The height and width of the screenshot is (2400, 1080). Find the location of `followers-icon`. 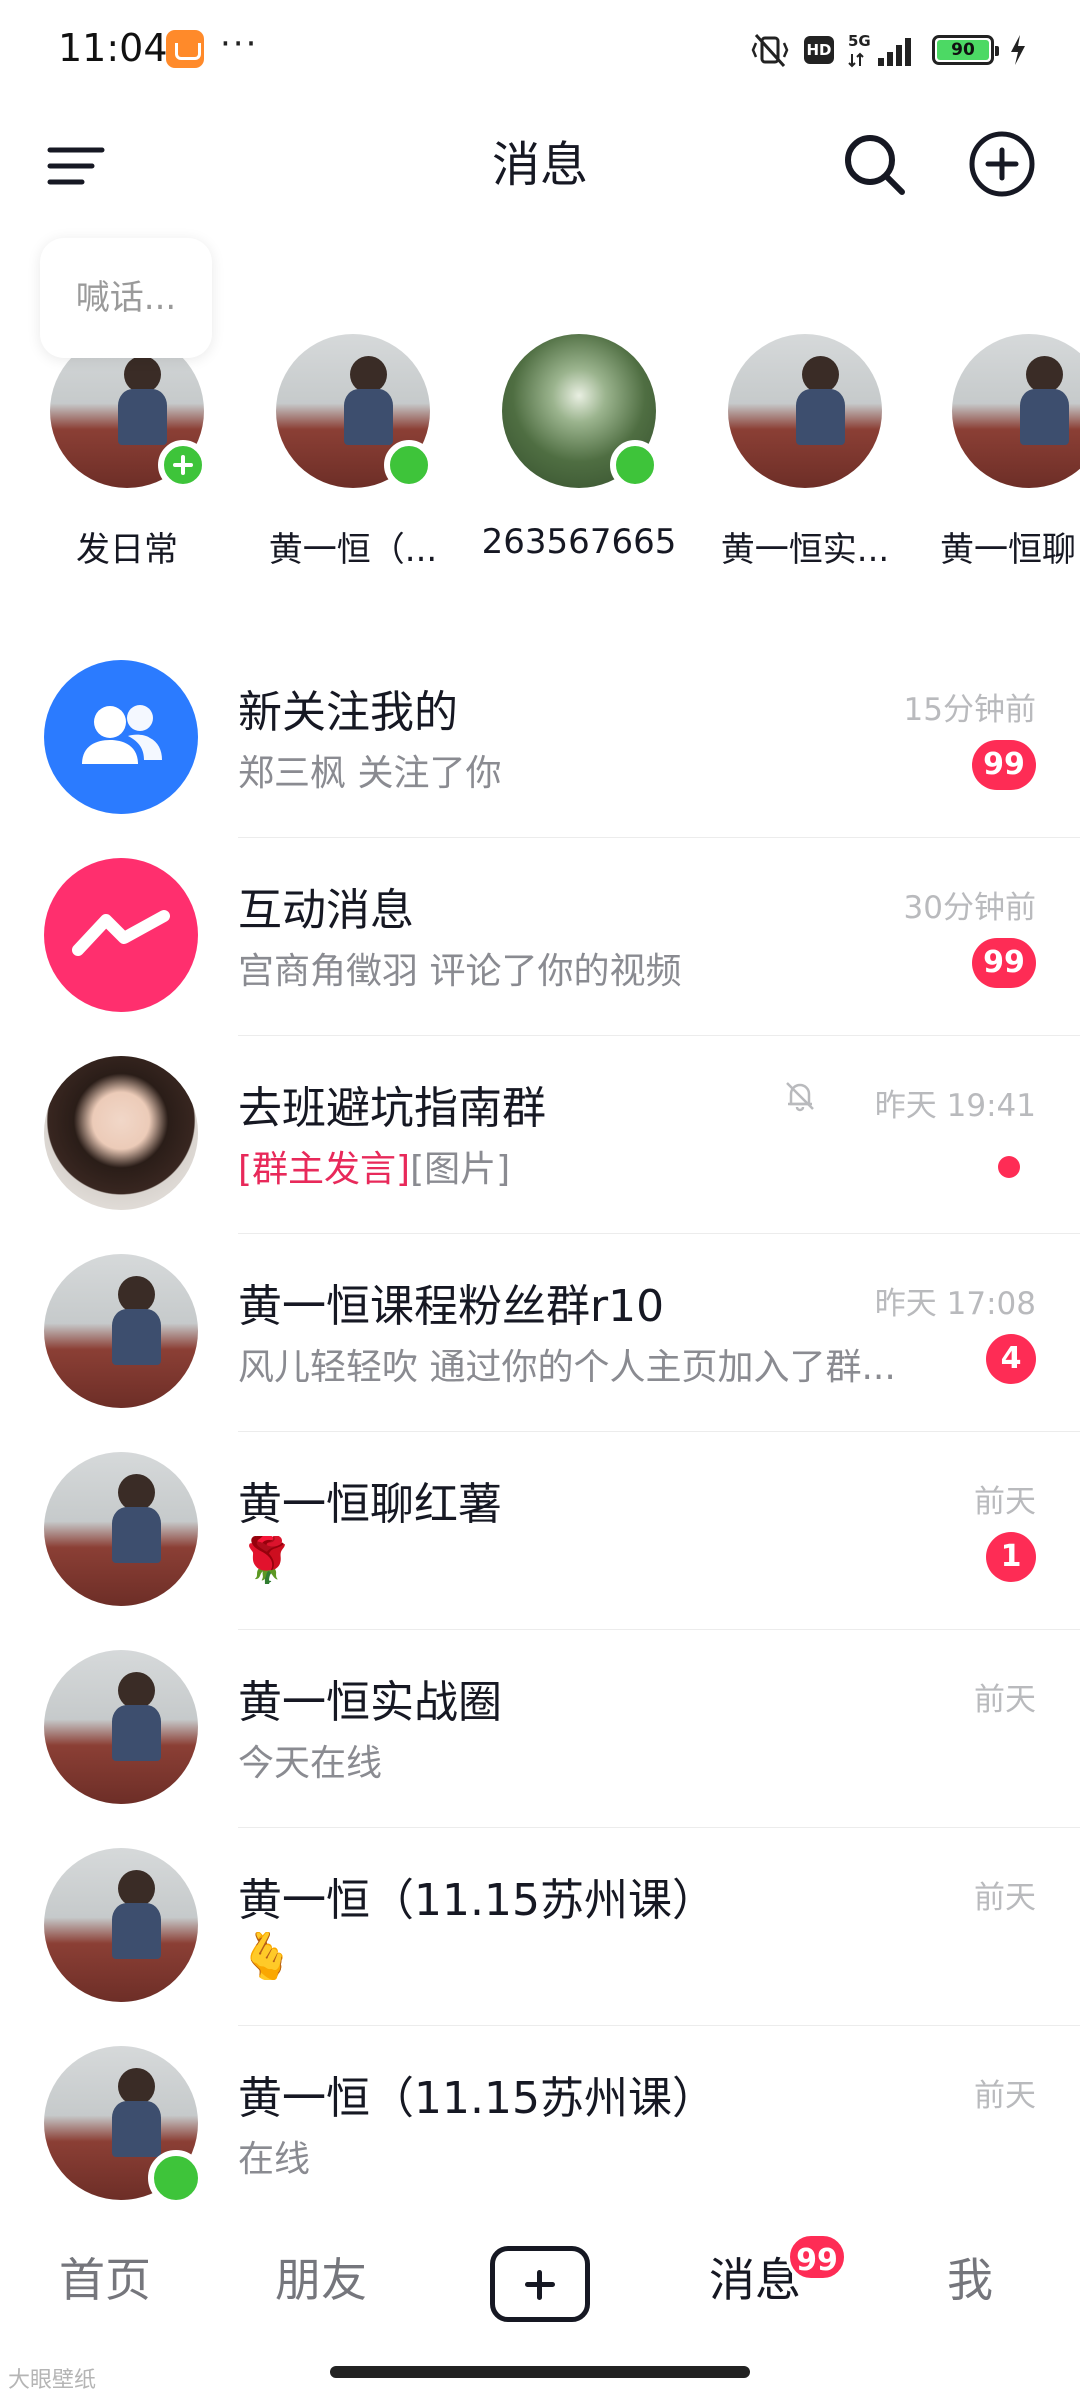

followers-icon is located at coordinates (121, 737).